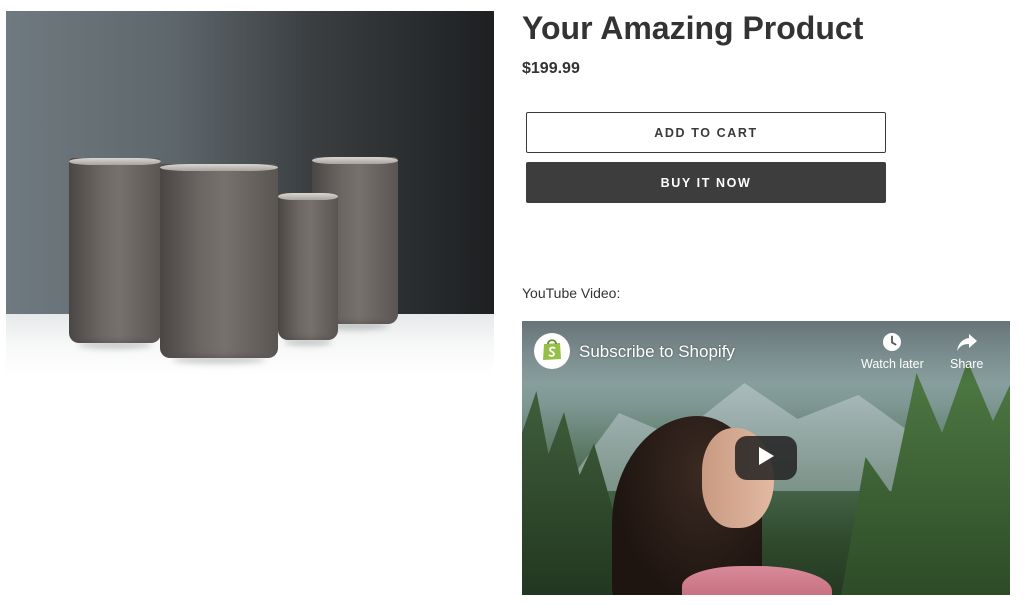 The image size is (1024, 605). I want to click on share-button: Share, so click(966, 351).